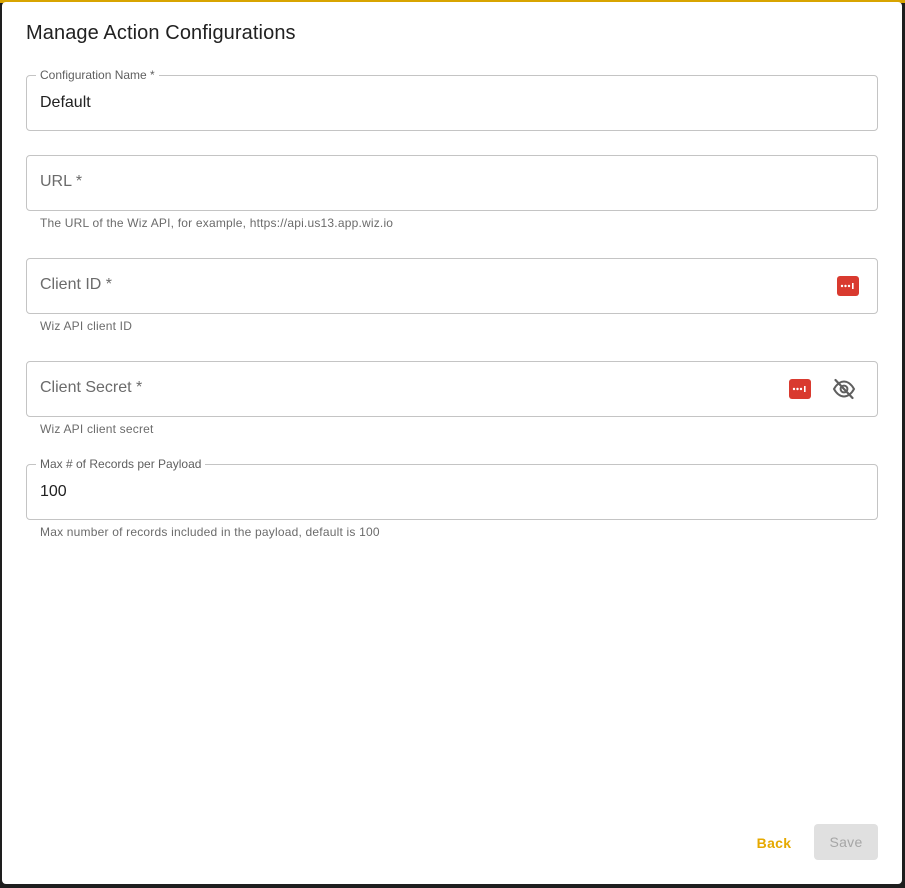 The image size is (905, 888). I want to click on configuration-name-value: Default, so click(65, 102).